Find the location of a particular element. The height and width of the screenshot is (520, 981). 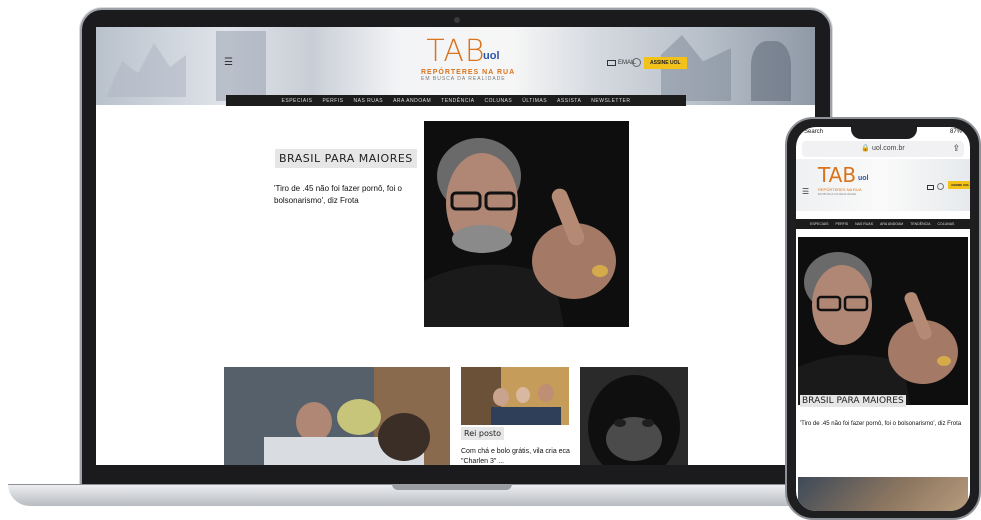

hero-photo is located at coordinates (526, 224).